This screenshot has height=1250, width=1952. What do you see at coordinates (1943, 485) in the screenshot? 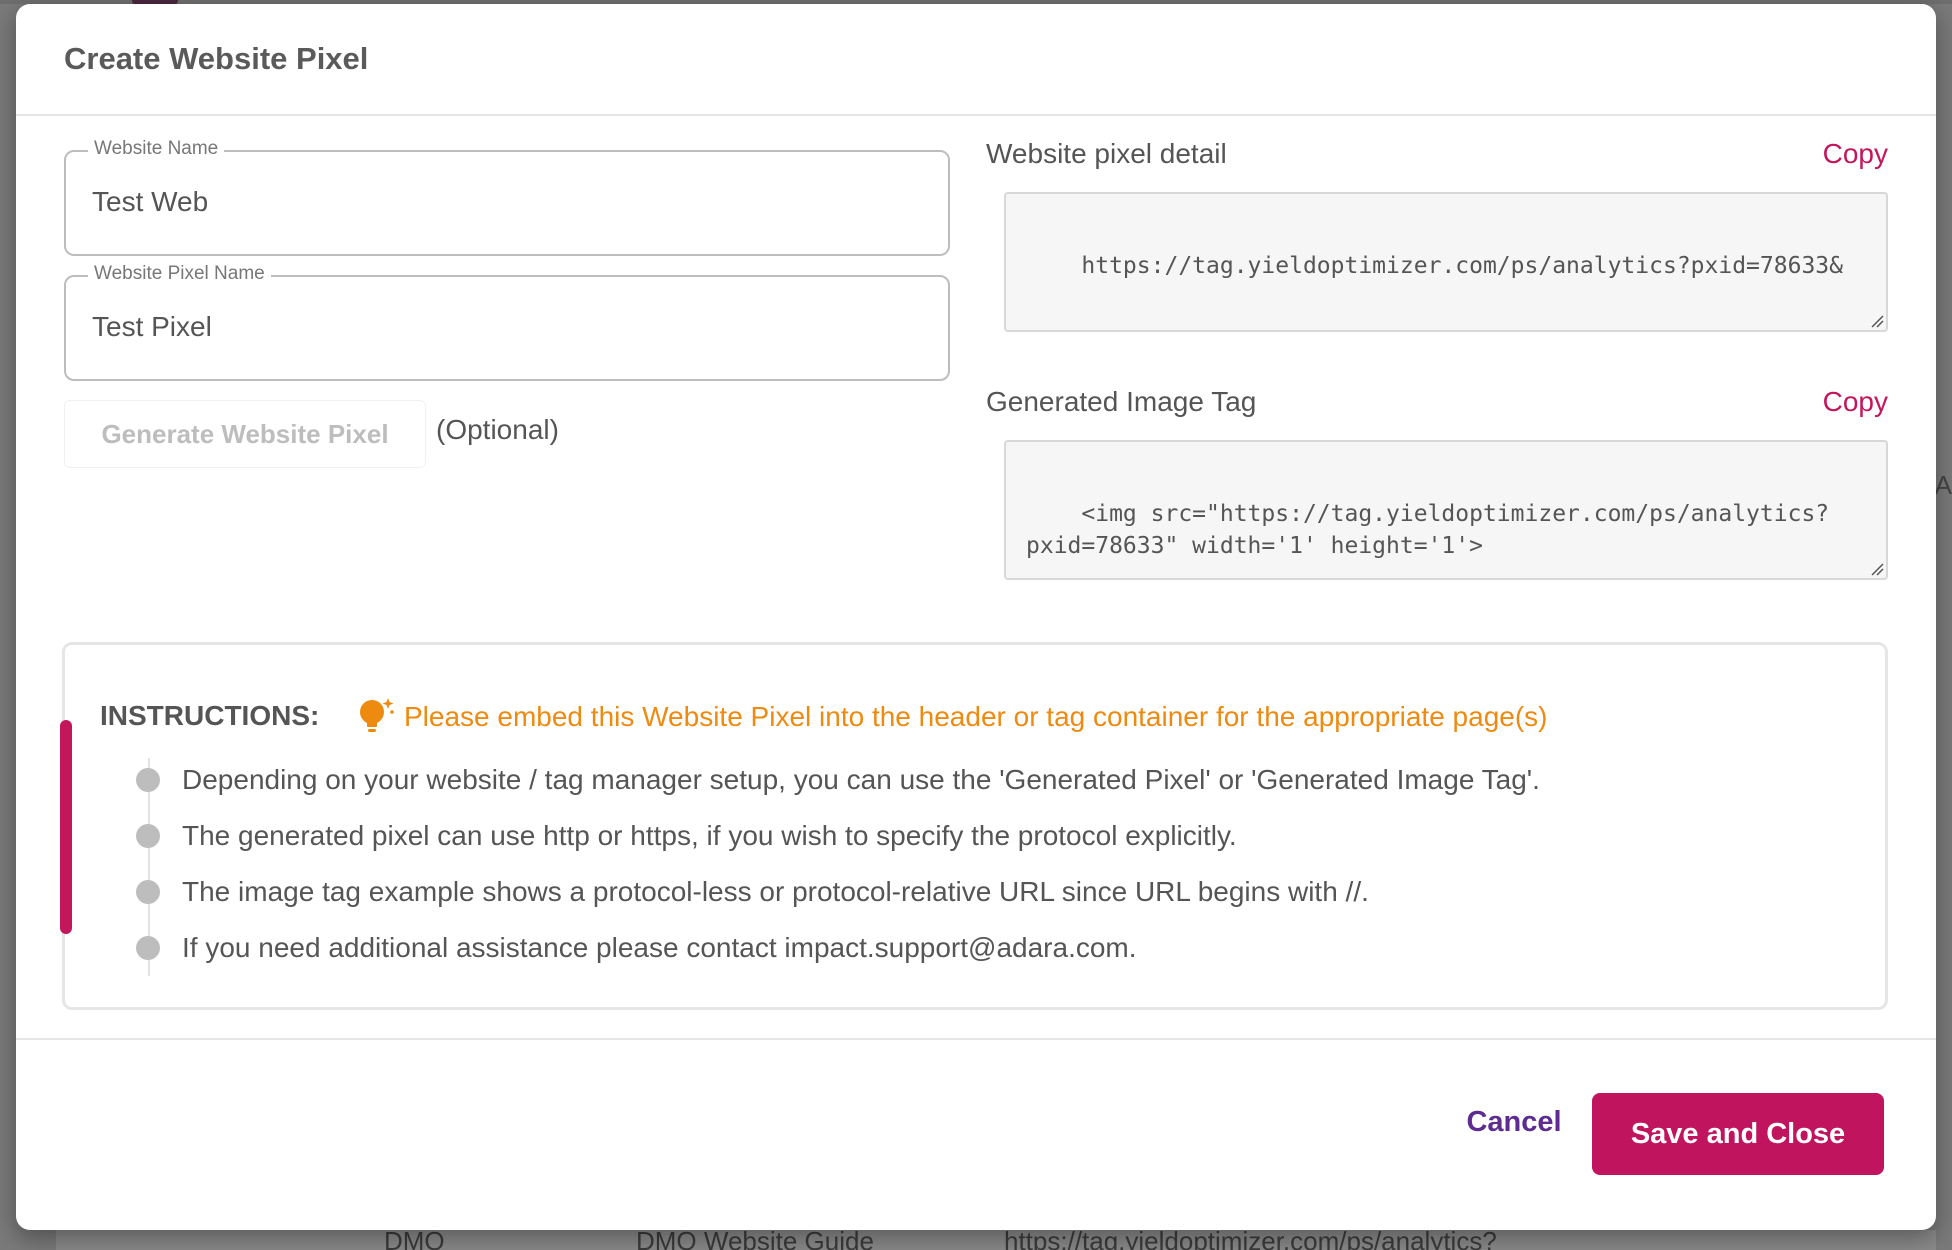
I see `background-side-glyph: A` at bounding box center [1943, 485].